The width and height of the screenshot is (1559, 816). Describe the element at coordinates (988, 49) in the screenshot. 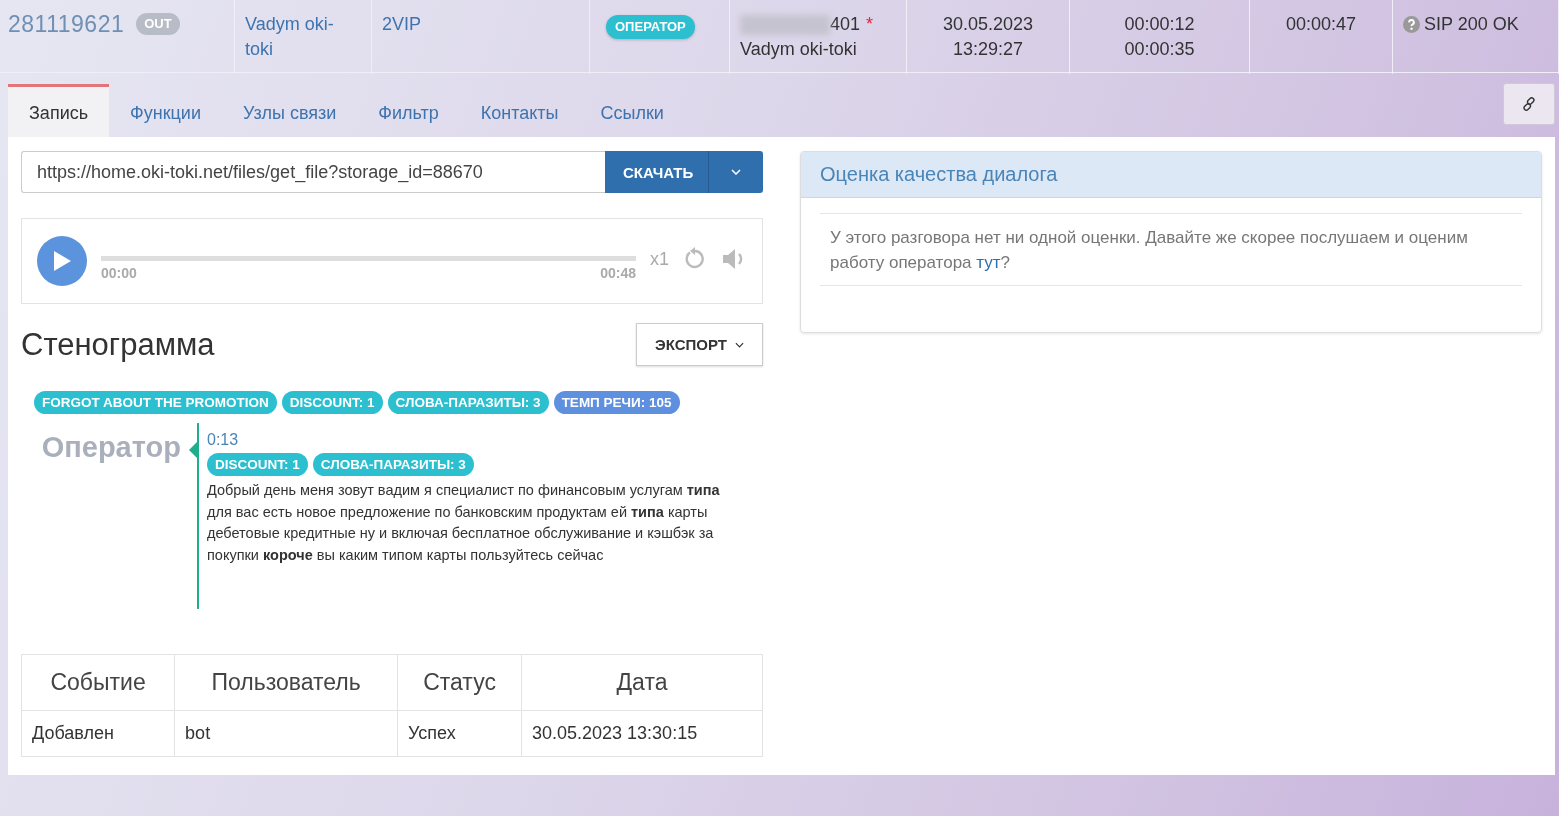

I see `call-time: 13:29:27` at that location.